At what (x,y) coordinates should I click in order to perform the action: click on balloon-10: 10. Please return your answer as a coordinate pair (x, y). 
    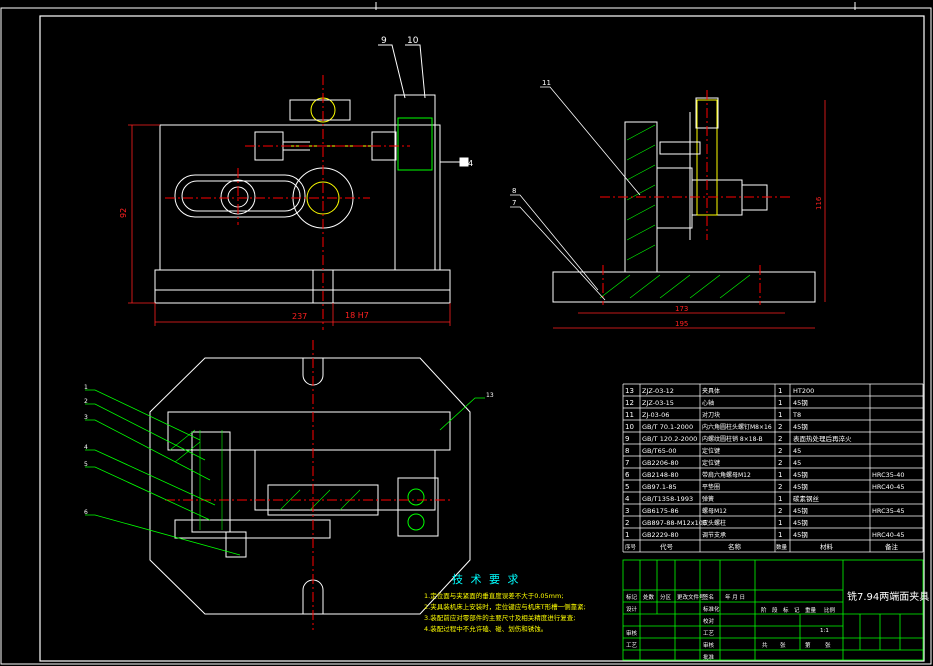
    Looking at the image, I should click on (413, 41).